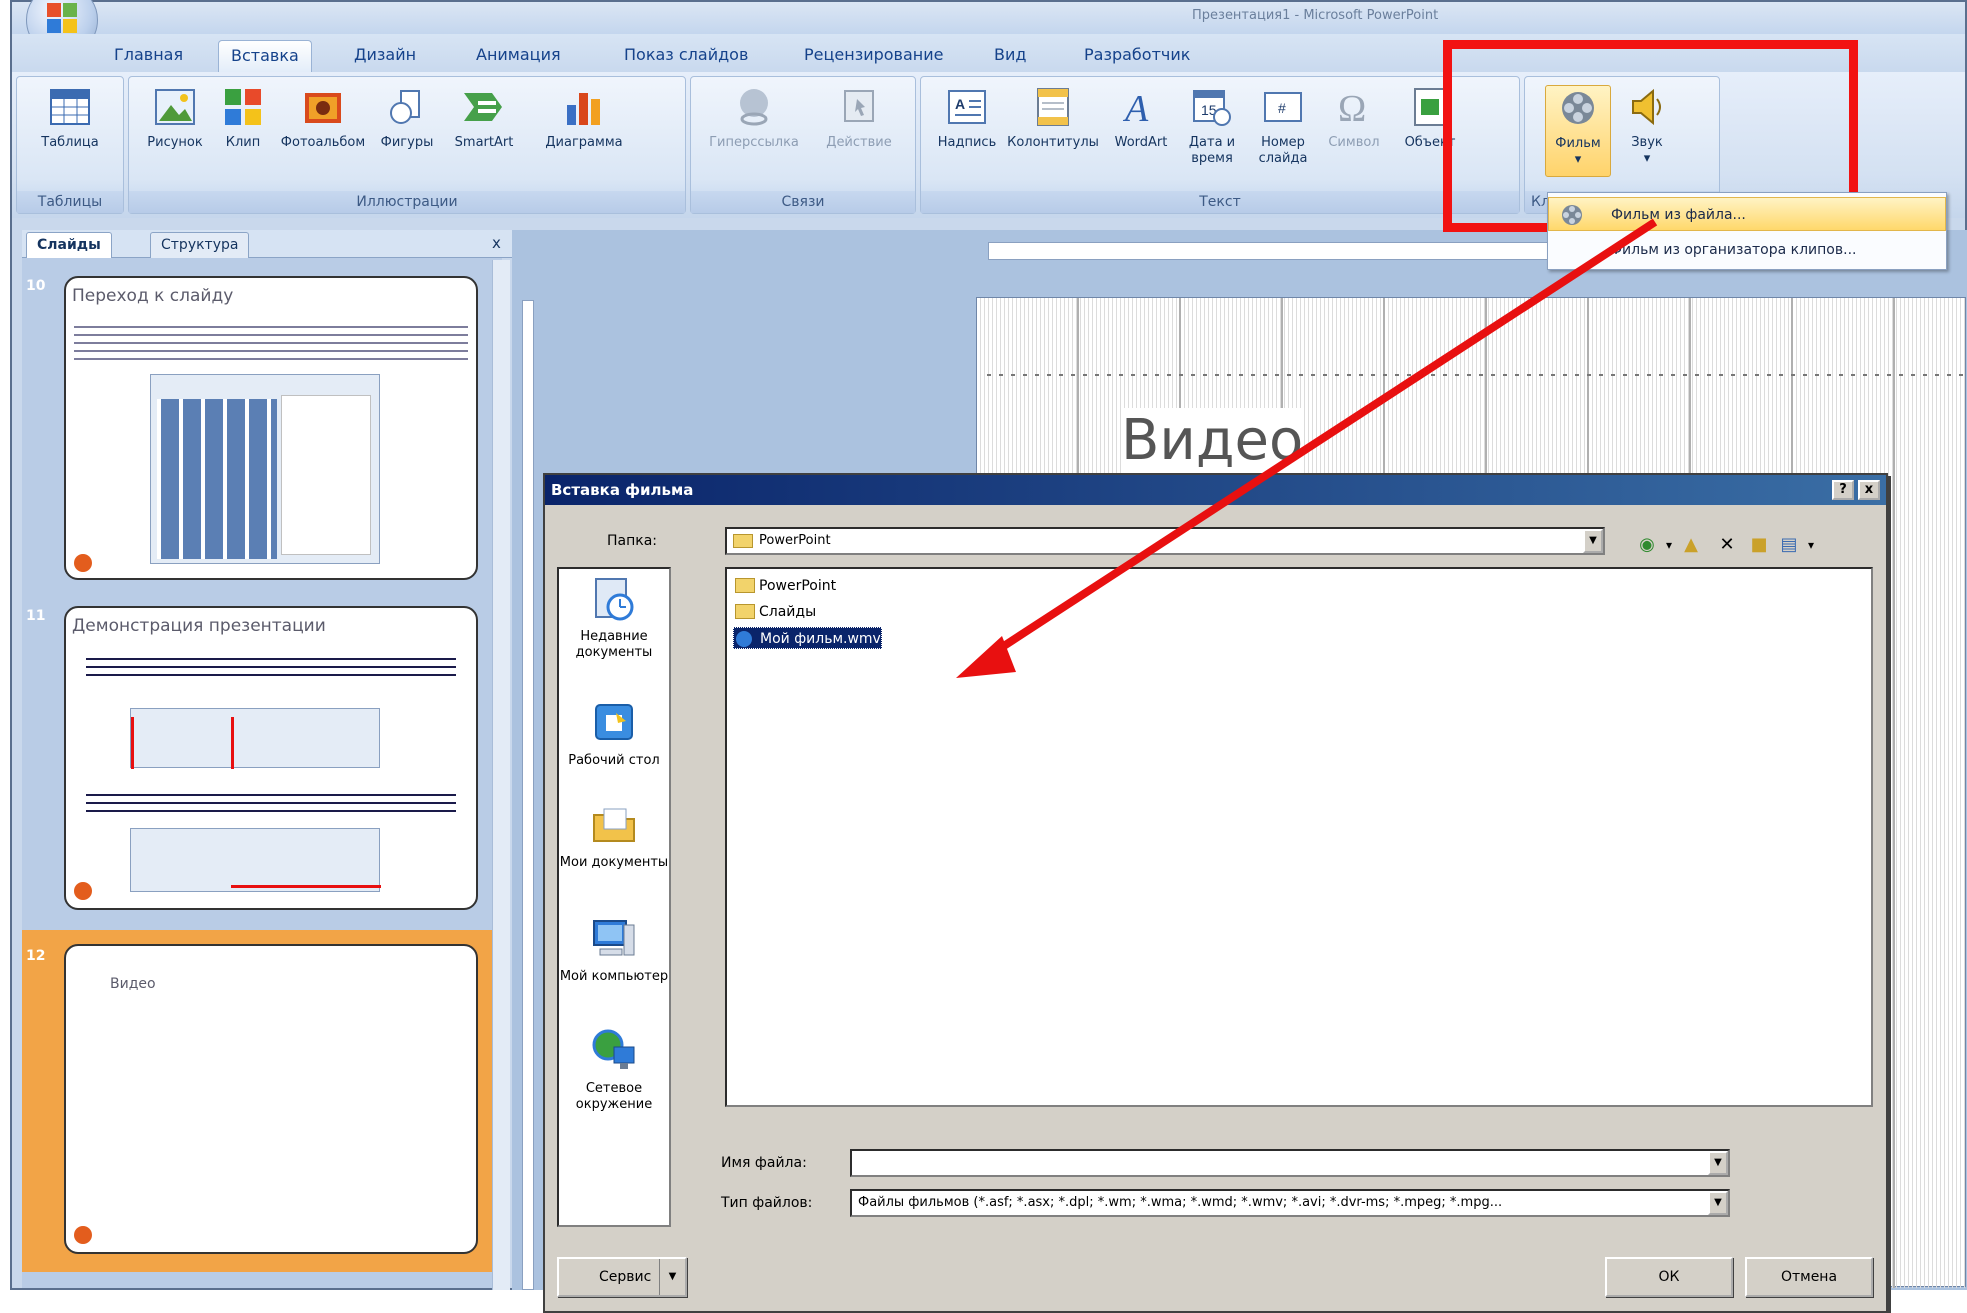 Image resolution: width=1967 pixels, height=1313 pixels. Describe the element at coordinates (1322, 438) in the screenshot. I see `arrow-shaft` at that location.